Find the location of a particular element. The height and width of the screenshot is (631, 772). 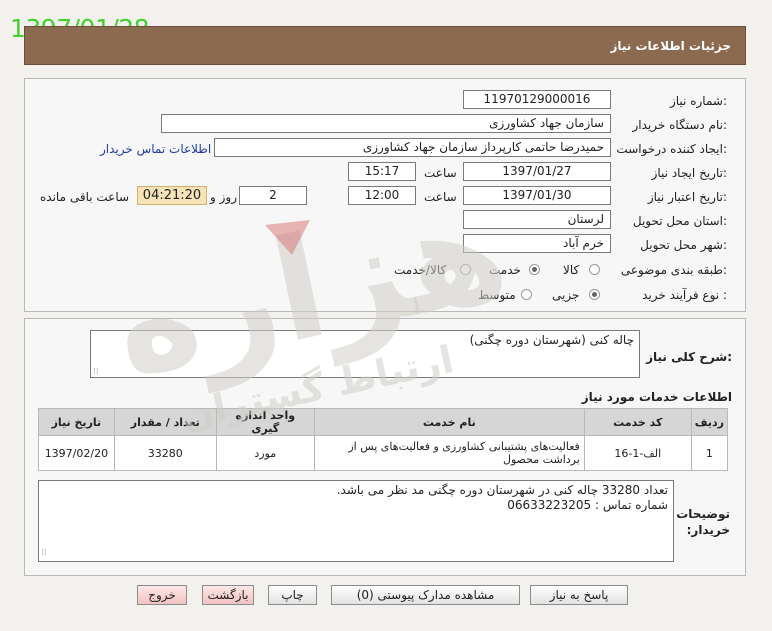

category-goods-label: کالا is located at coordinates (571, 270).